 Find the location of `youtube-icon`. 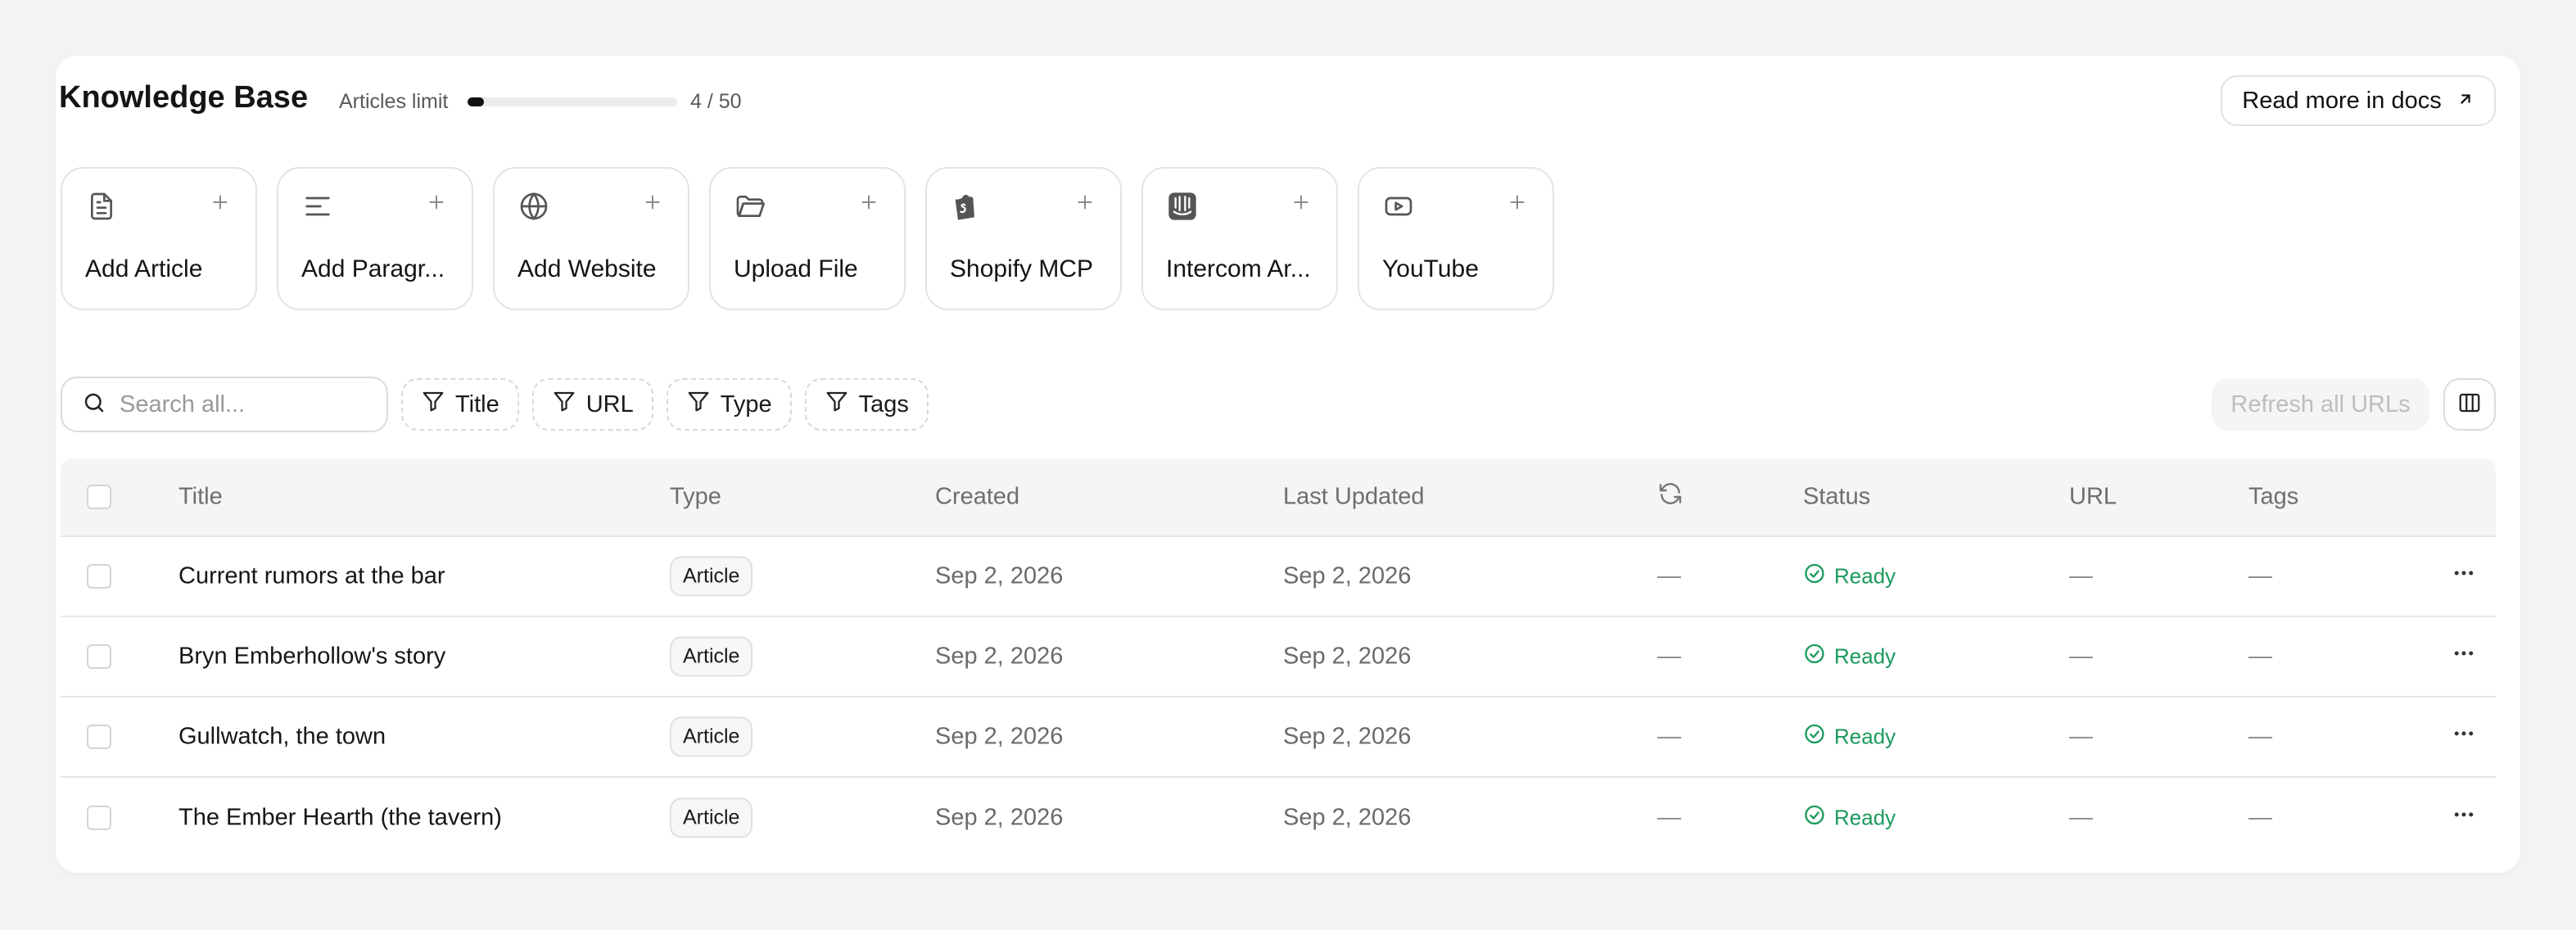

youtube-icon is located at coordinates (1398, 206).